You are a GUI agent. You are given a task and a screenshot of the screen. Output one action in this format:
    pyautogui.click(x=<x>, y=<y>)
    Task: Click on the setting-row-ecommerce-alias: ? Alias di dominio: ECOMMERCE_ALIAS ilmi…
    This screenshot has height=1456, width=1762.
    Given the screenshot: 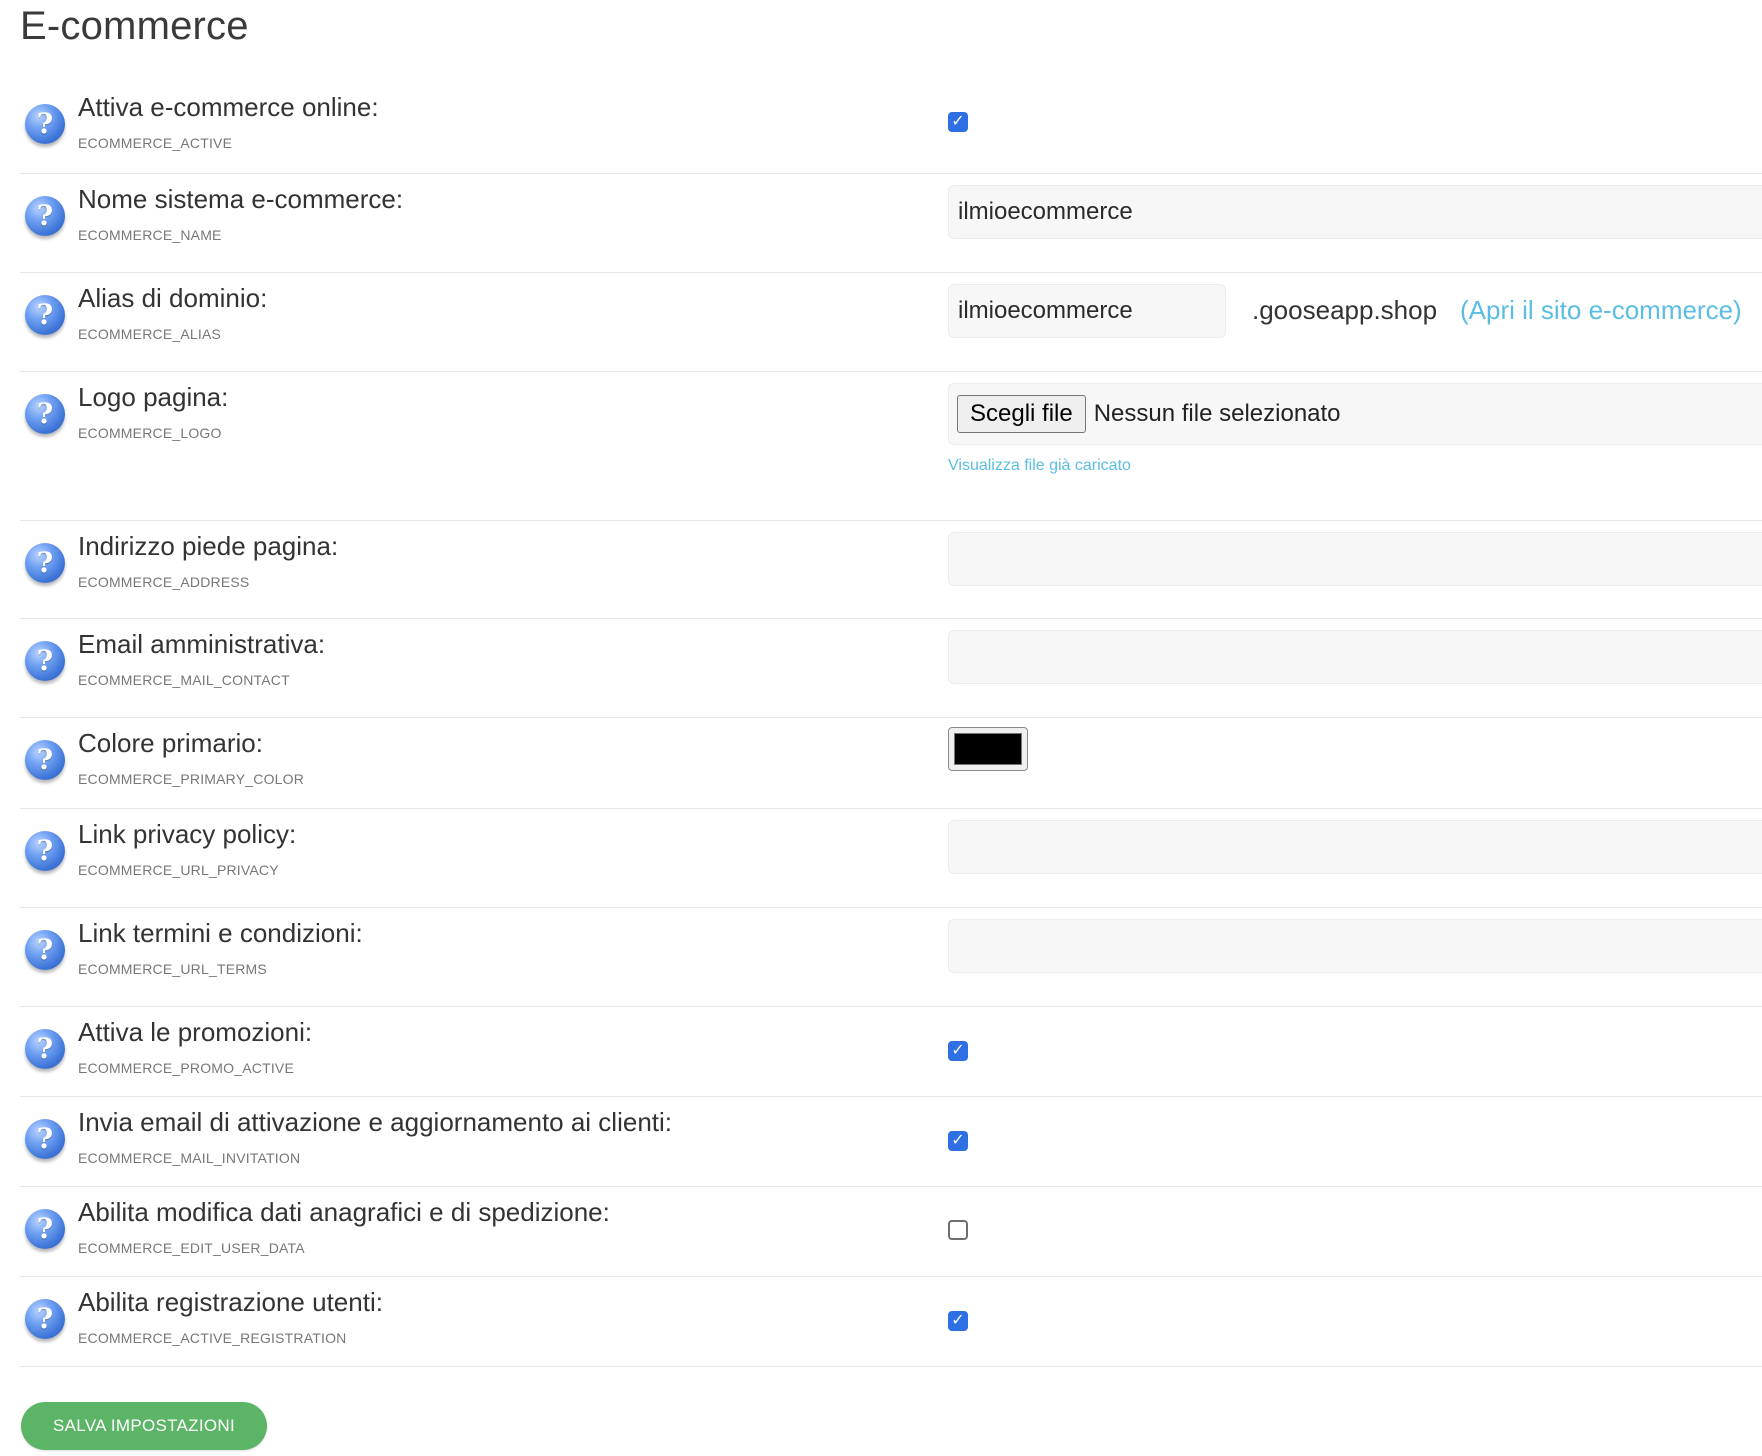 What is the action you would take?
    pyautogui.click(x=891, y=322)
    